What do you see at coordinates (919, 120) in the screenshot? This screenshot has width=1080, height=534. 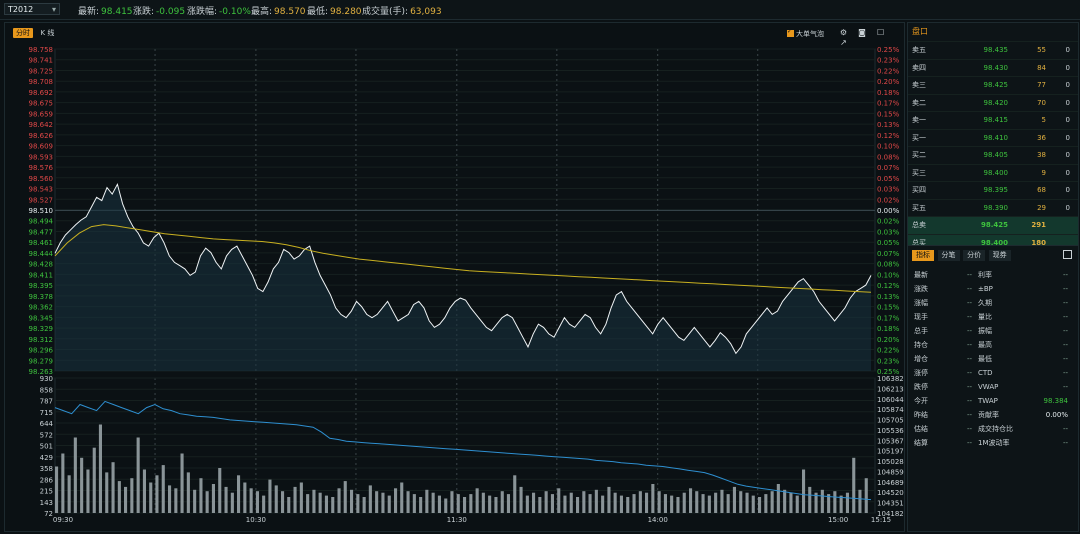 I see `orderbook-level-label: 卖一` at bounding box center [919, 120].